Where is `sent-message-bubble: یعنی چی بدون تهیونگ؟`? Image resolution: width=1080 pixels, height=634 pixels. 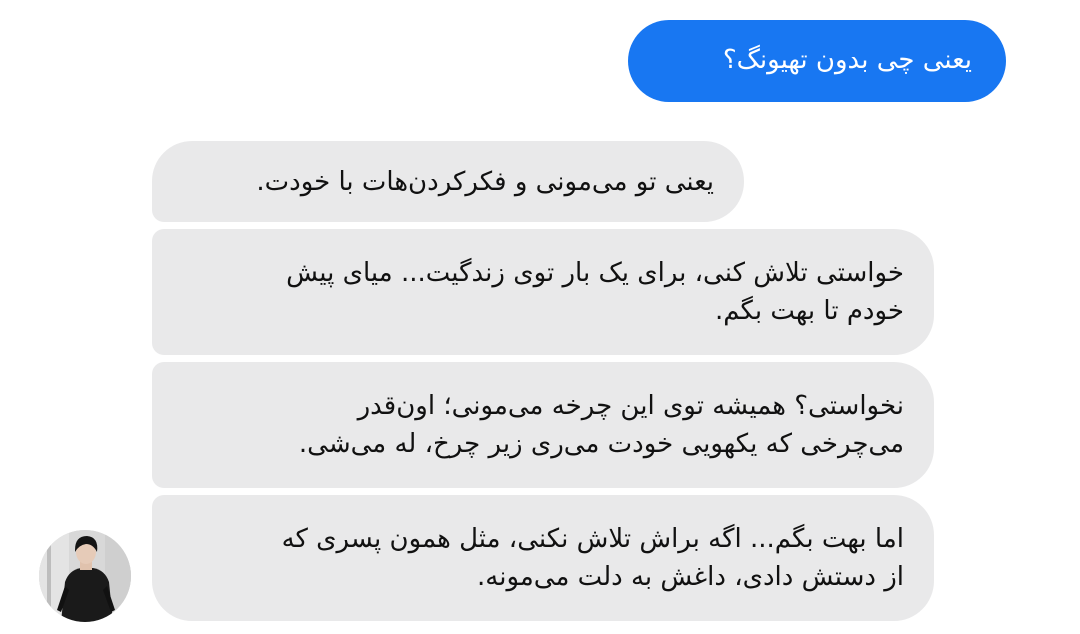 sent-message-bubble: یعنی چی بدون تهیونگ؟ is located at coordinates (817, 61).